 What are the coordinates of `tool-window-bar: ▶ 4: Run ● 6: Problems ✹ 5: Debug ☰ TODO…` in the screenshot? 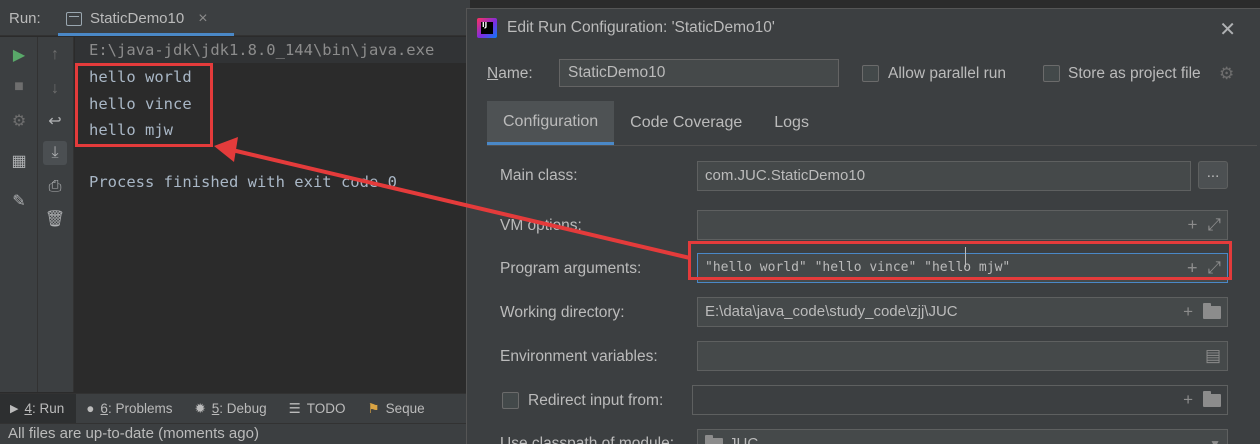 It's located at (235, 408).